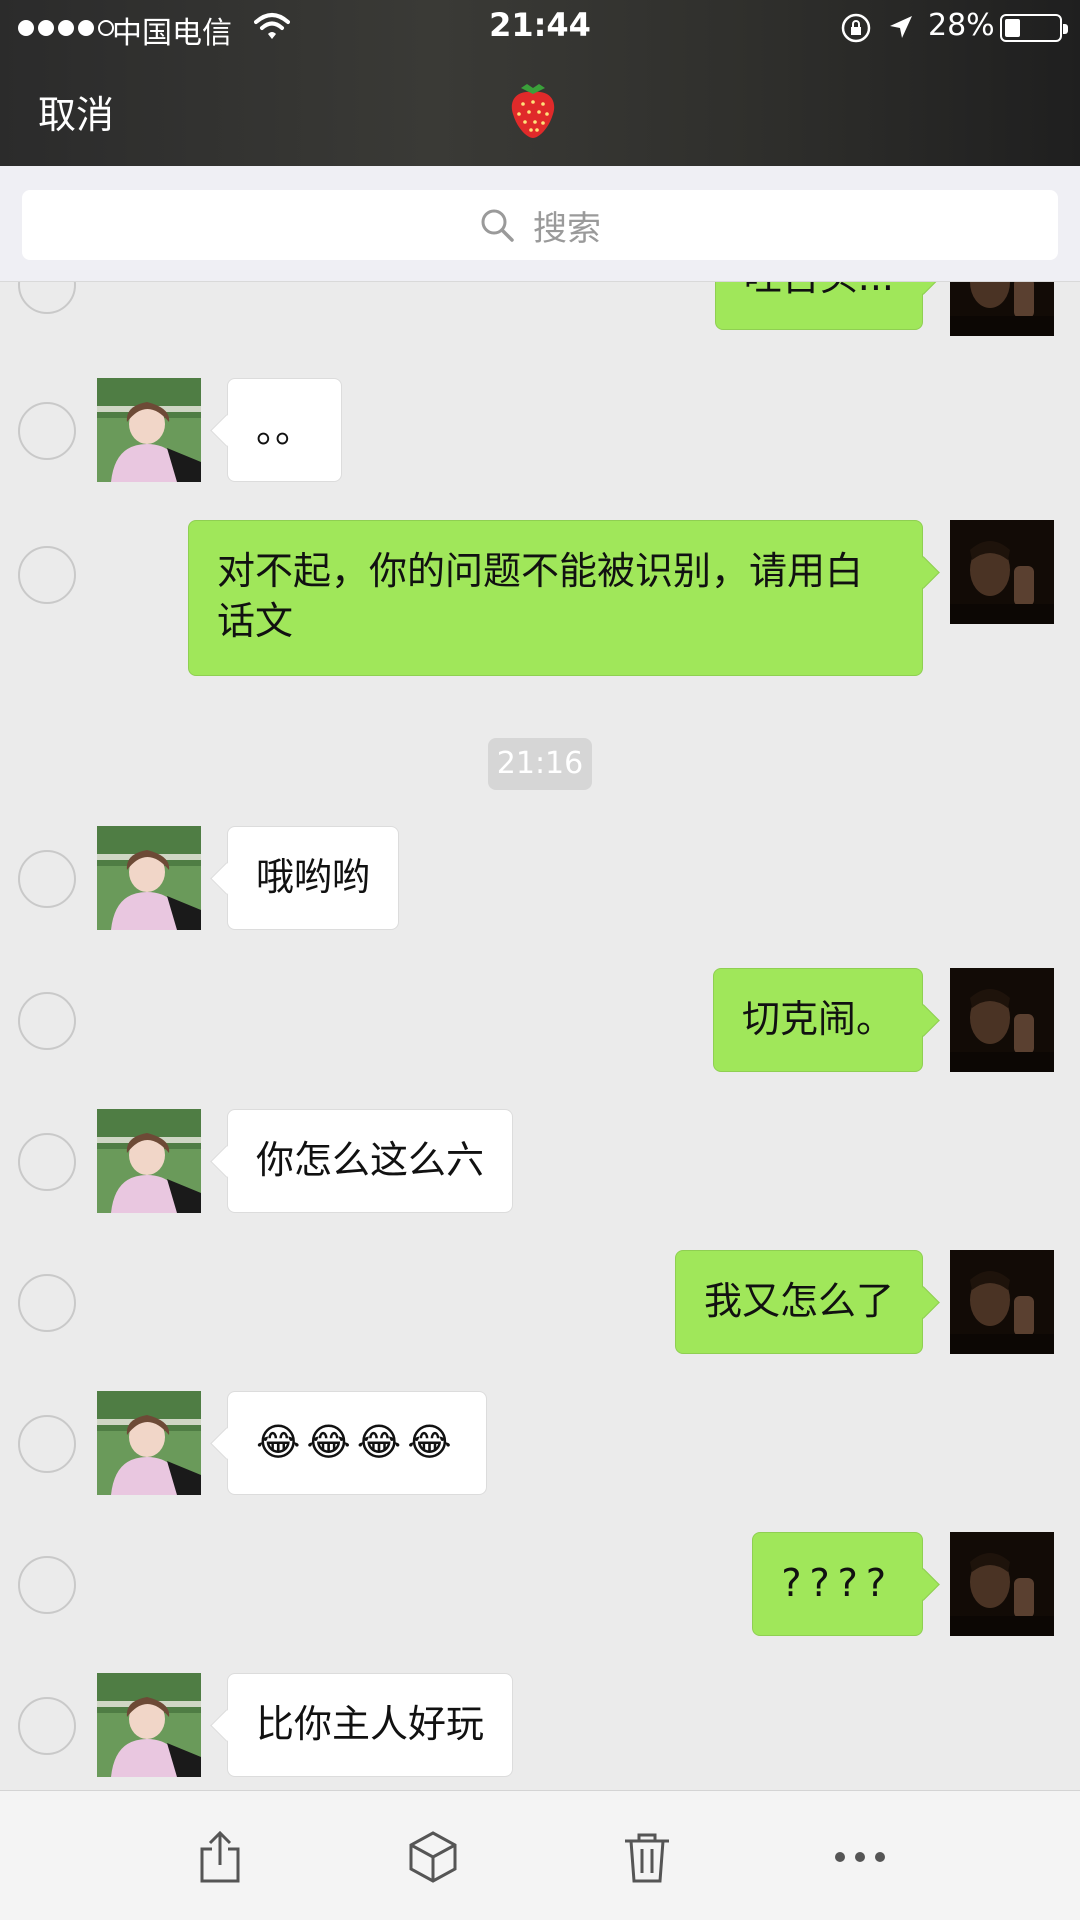 The width and height of the screenshot is (1080, 1920). Describe the element at coordinates (540, 1302) in the screenshot. I see `message-row: 我又怎么了` at that location.